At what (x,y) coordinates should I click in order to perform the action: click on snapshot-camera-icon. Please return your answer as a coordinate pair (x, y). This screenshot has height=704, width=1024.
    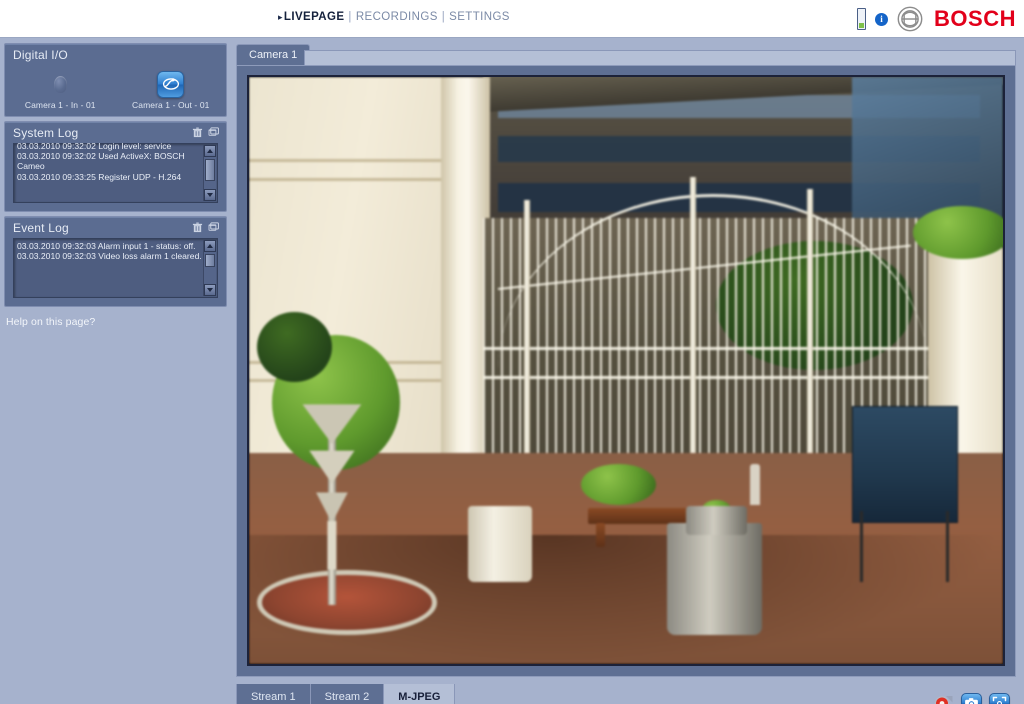
    Looking at the image, I should click on (971, 698).